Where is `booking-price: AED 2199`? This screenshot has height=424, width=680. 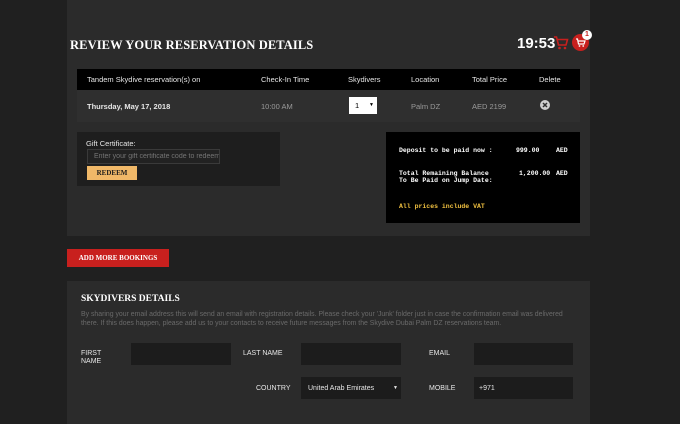 booking-price: AED 2199 is located at coordinates (489, 106).